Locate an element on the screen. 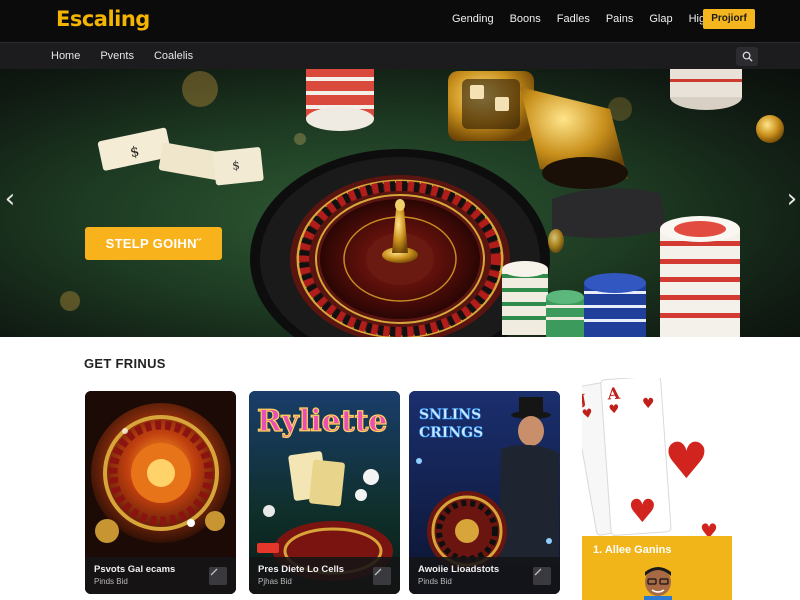 This screenshot has width=800, height=600. search-button is located at coordinates (747, 56).